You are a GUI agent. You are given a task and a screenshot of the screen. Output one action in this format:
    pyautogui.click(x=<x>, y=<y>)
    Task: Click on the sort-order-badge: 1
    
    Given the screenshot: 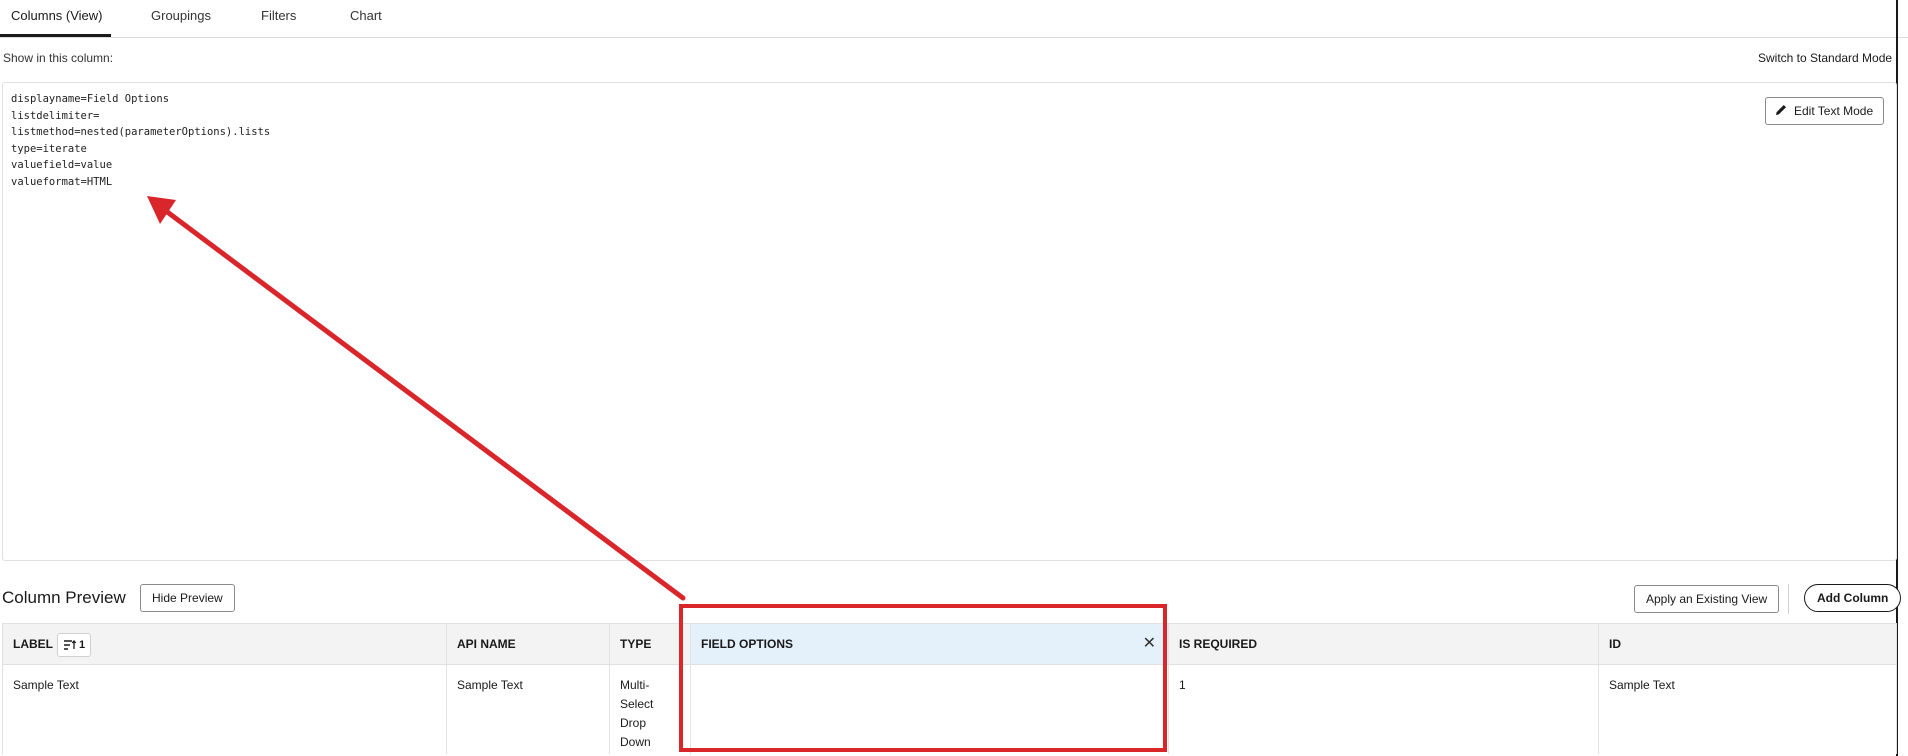 What is the action you would take?
    pyautogui.click(x=82, y=645)
    